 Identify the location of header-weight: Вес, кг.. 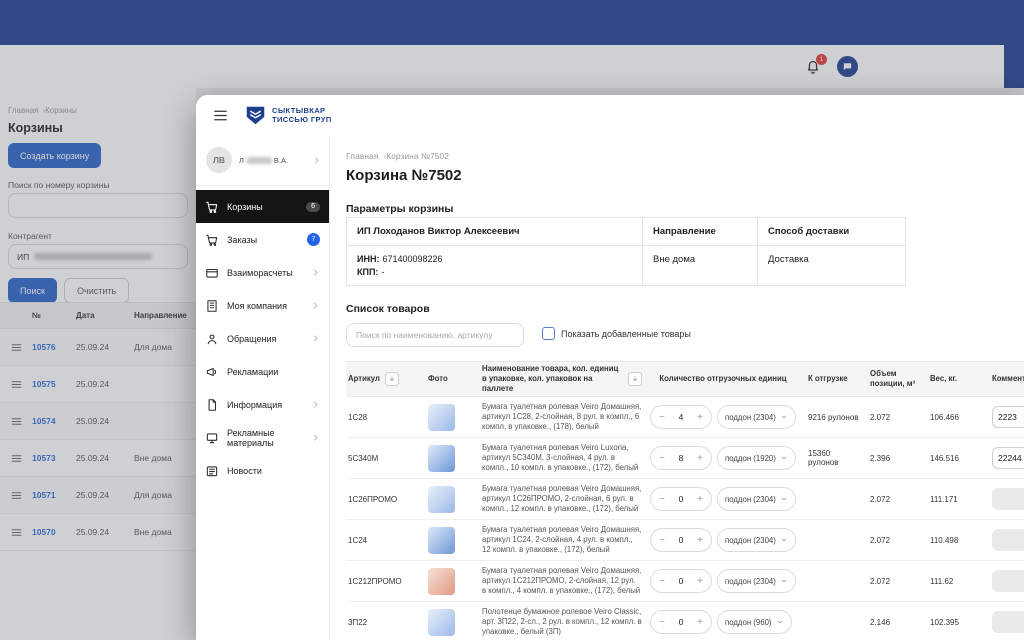
(944, 379).